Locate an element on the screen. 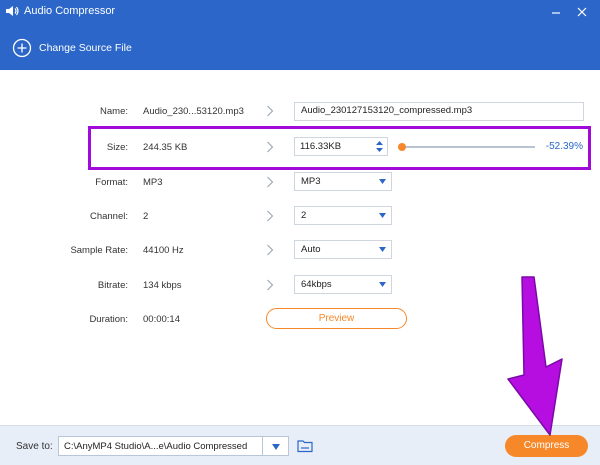 Image resolution: width=600 pixels, height=465 pixels. original-bitrate: 134 kbps is located at coordinates (162, 285).